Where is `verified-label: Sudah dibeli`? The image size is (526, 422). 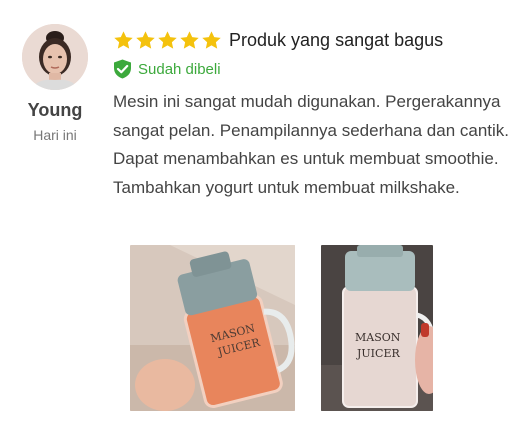 verified-label: Sudah dibeli is located at coordinates (179, 69).